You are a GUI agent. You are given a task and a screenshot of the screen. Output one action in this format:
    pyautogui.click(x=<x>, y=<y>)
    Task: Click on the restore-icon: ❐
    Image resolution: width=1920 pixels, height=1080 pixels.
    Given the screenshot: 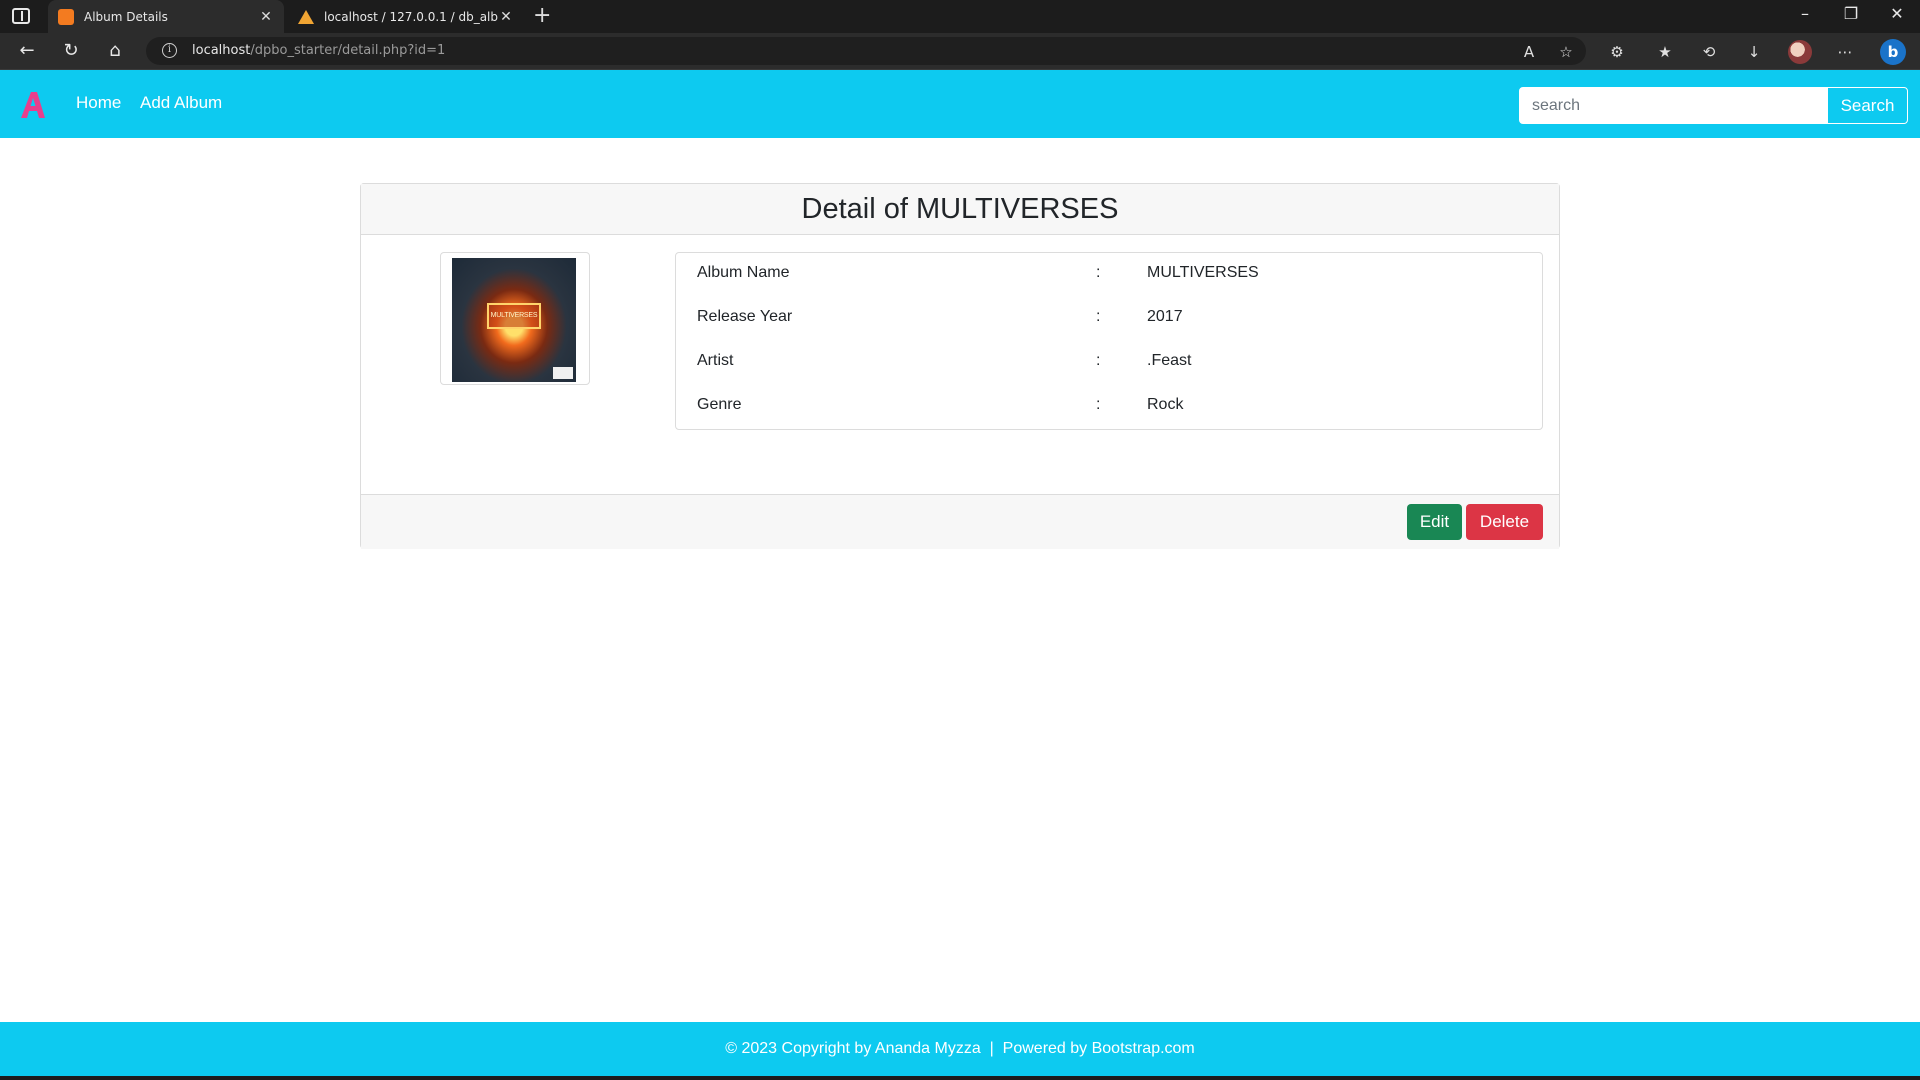 What is the action you would take?
    pyautogui.click(x=1851, y=13)
    